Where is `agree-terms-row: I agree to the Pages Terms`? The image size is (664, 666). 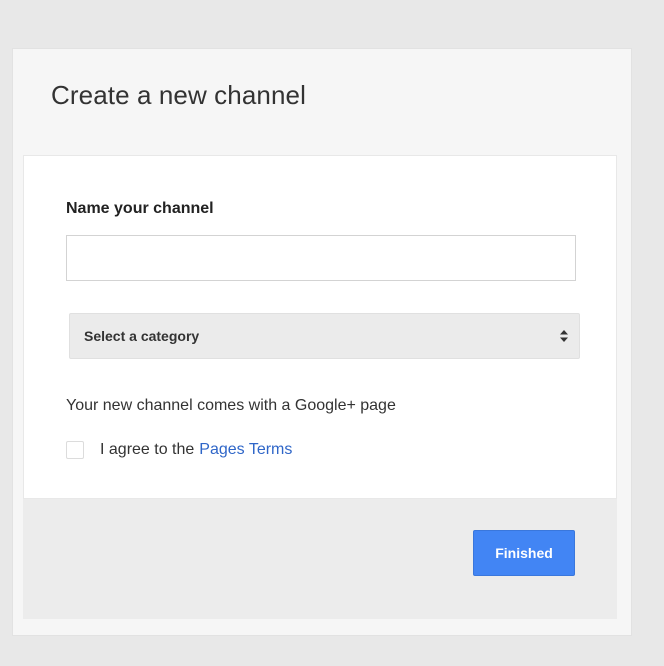
agree-terms-row: I agree to the Pages Terms is located at coordinates (179, 450).